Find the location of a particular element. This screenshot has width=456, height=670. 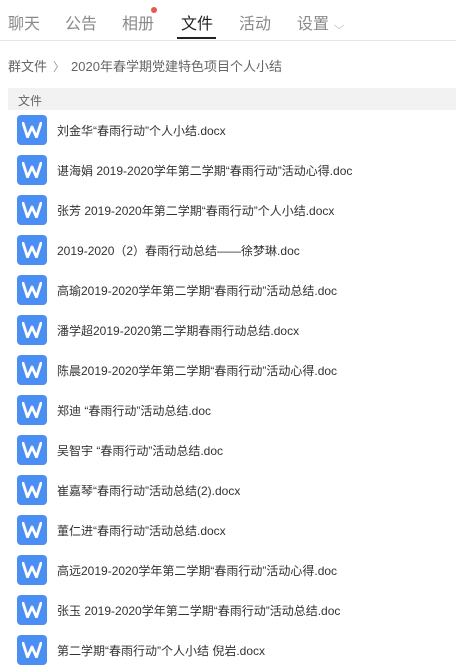

active-tab-indicator is located at coordinates (196, 38).